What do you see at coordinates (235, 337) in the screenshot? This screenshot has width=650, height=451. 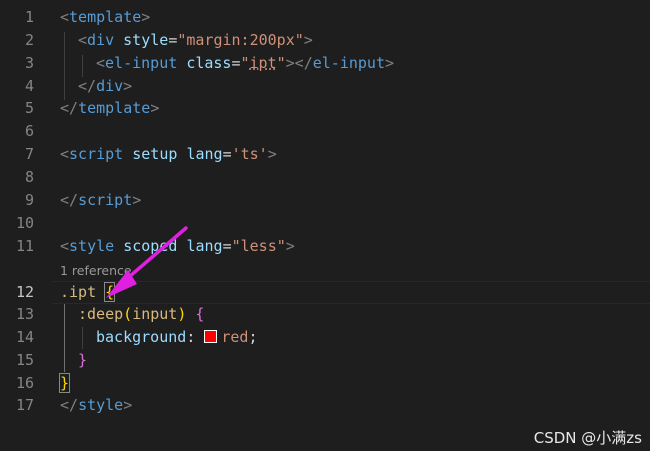 I see `css-value: red` at bounding box center [235, 337].